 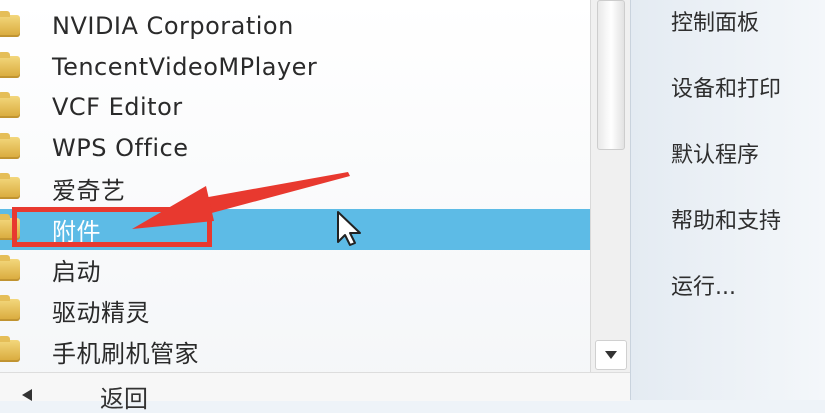 I want to click on menu-item-control-panel: 控制面板, so click(x=715, y=21).